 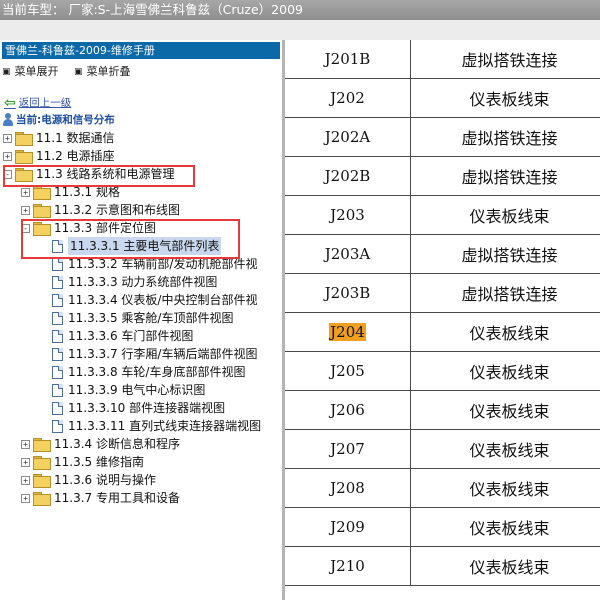 I want to click on tree-item: 11.3.3.8 车轮/车身底部部件视图, so click(x=148, y=372).